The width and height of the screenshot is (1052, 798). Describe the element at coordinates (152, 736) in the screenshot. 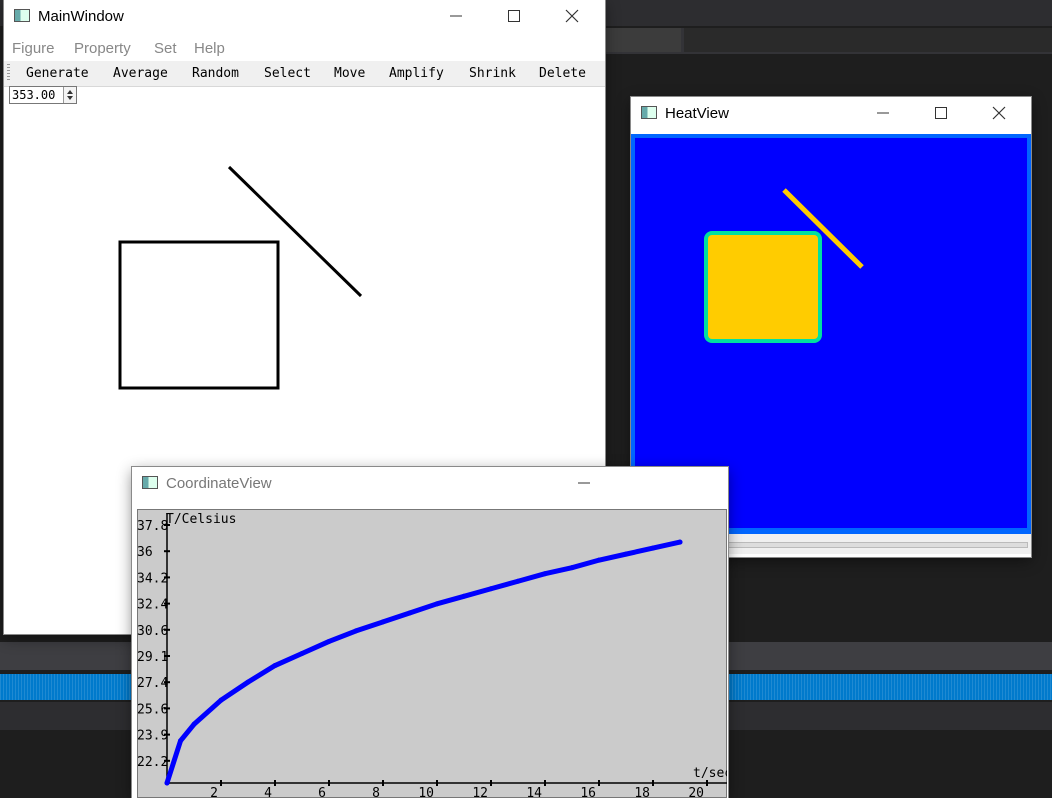

I see `y-tick-label: 23.9` at that location.